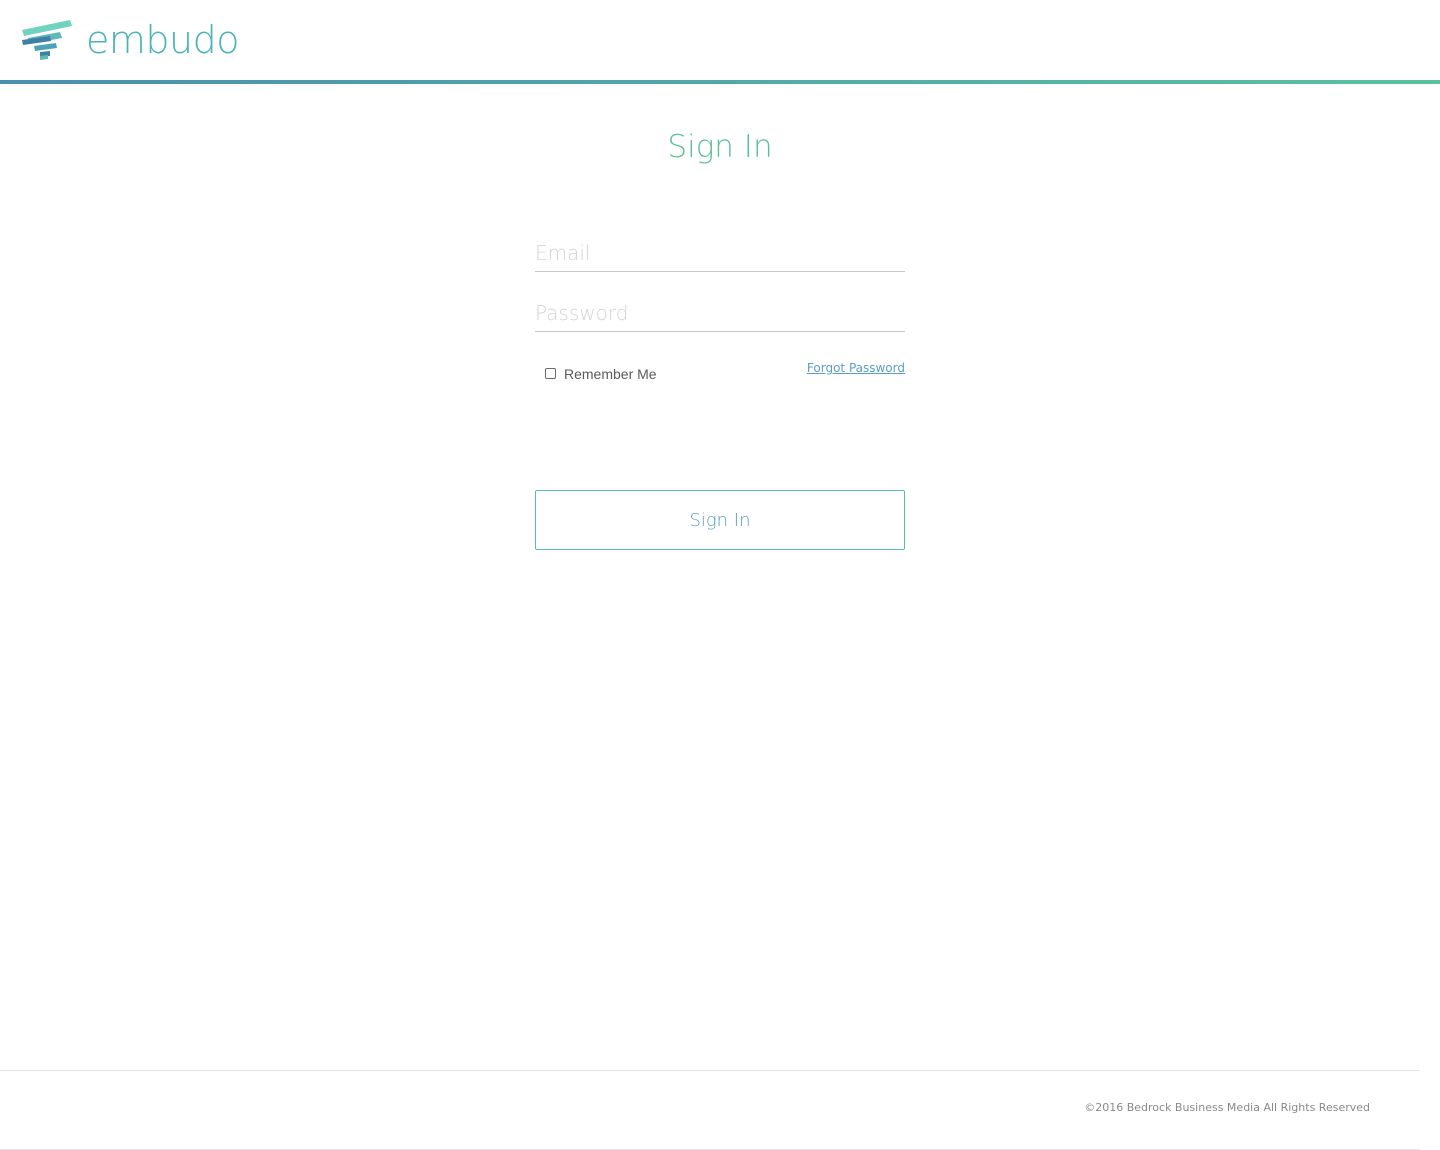 The height and width of the screenshot is (1150, 1440). Describe the element at coordinates (720, 313) in the screenshot. I see `password-field` at that location.